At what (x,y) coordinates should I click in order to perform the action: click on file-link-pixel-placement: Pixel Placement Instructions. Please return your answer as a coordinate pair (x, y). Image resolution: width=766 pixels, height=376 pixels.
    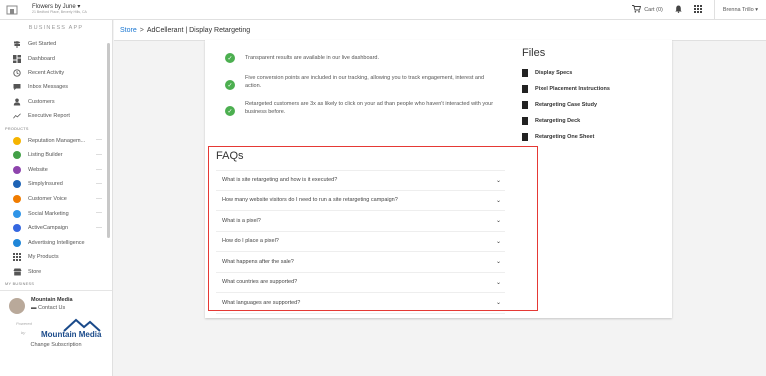
    Looking at the image, I should click on (566, 89).